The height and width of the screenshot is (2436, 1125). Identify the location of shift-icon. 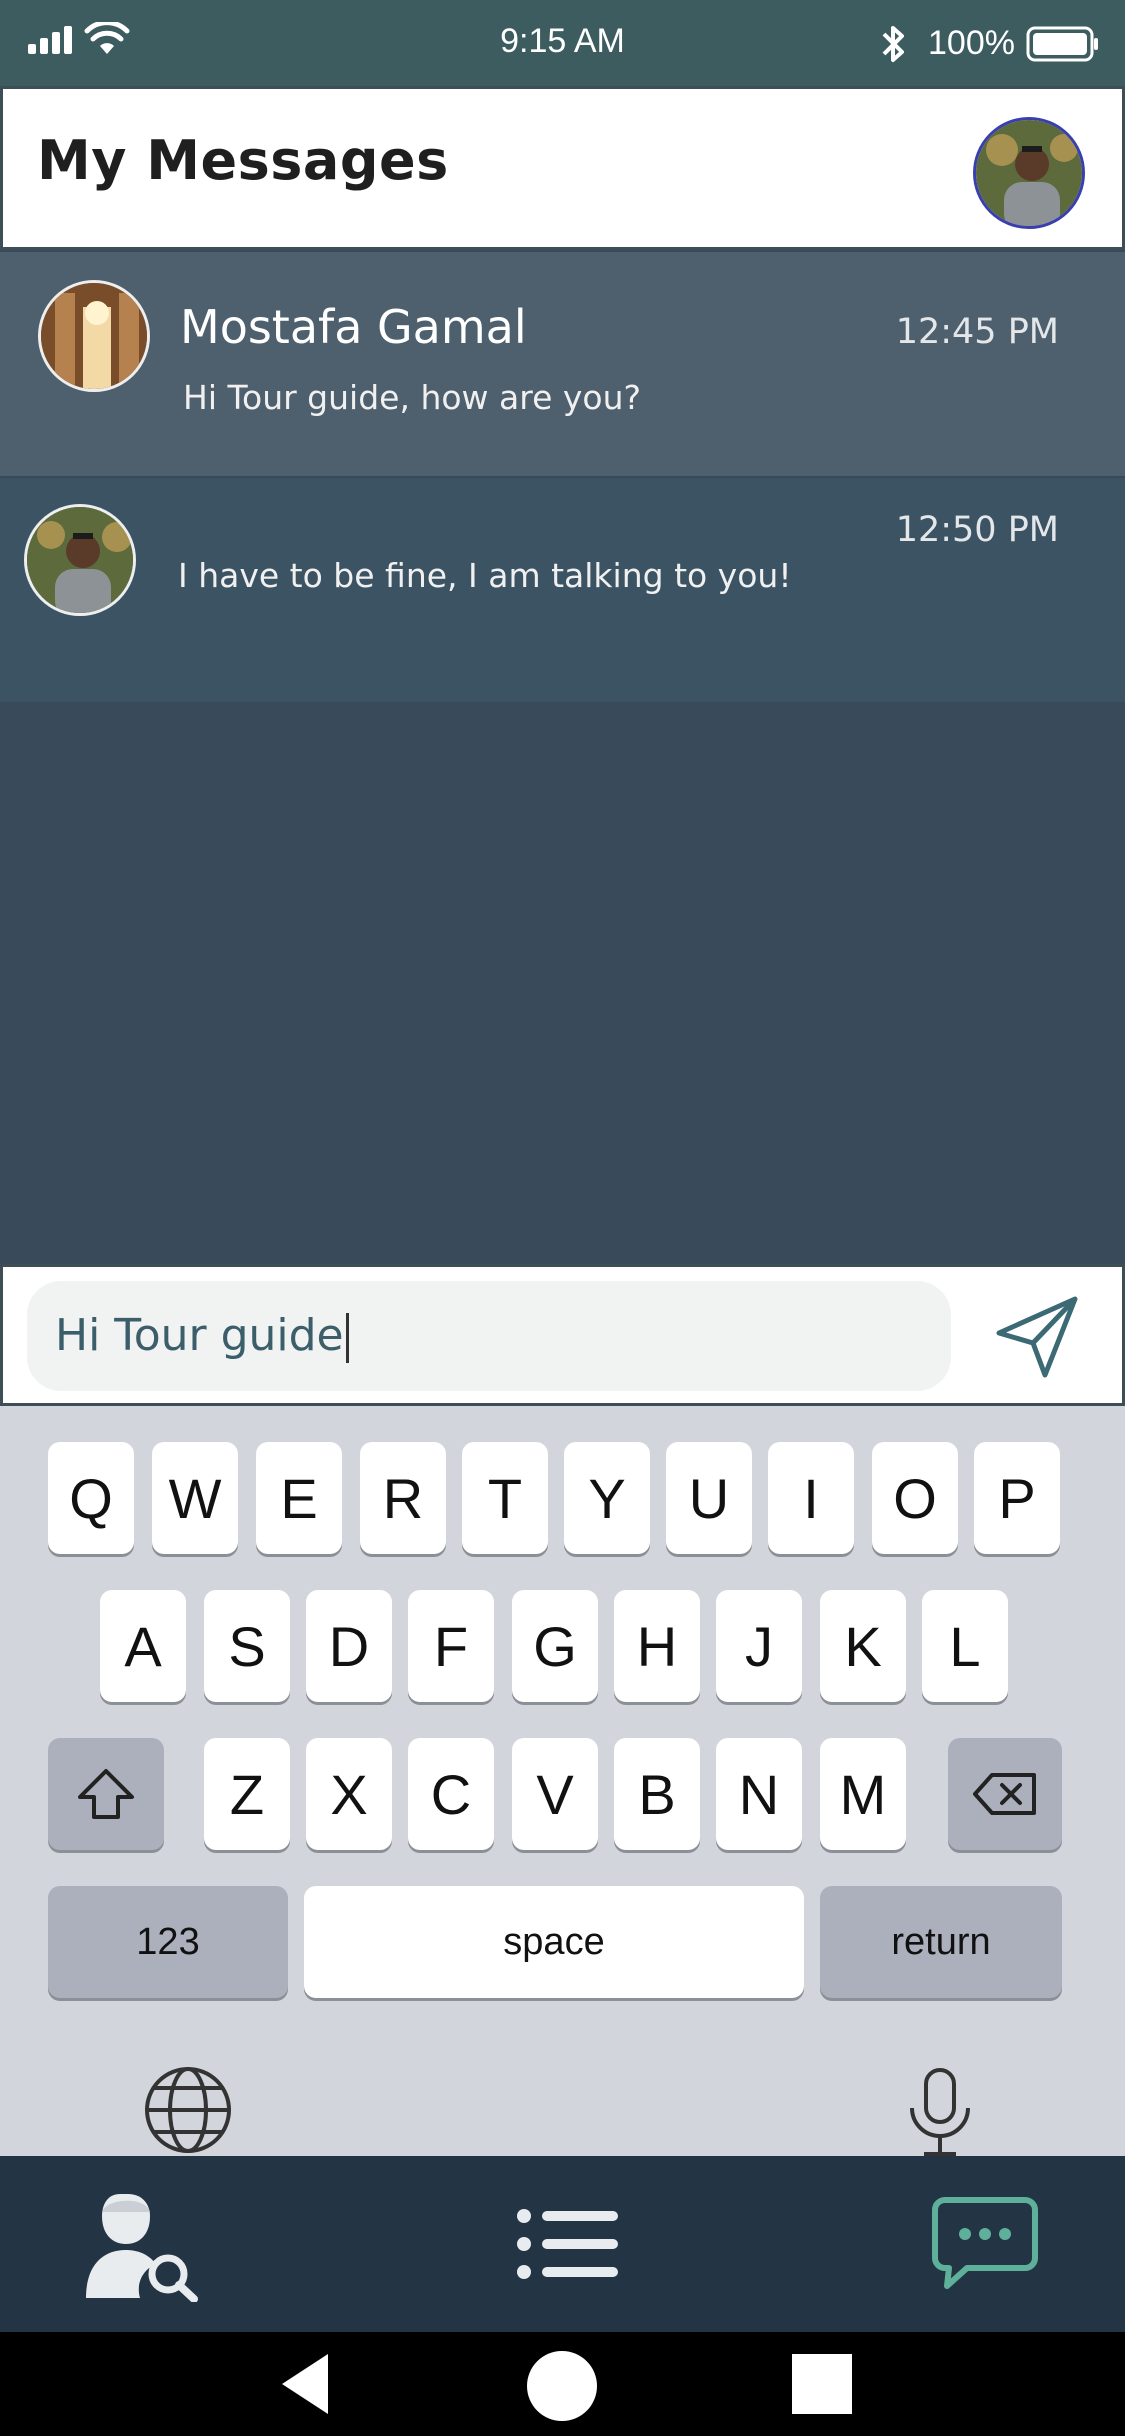
(106, 1794).